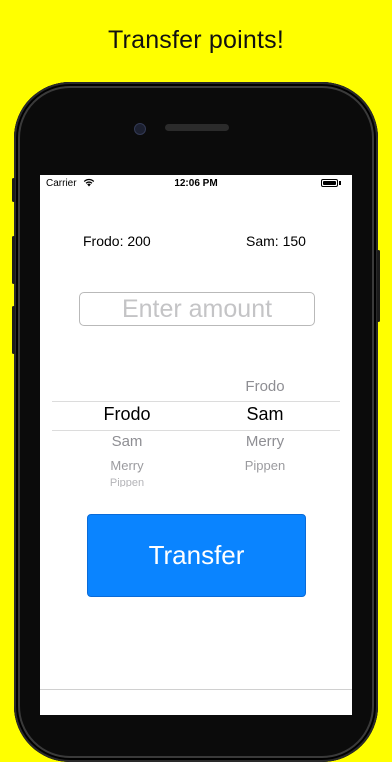 This screenshot has width=392, height=762. Describe the element at coordinates (117, 241) in the screenshot. I see `score-frodo: Frodo: 200` at that location.